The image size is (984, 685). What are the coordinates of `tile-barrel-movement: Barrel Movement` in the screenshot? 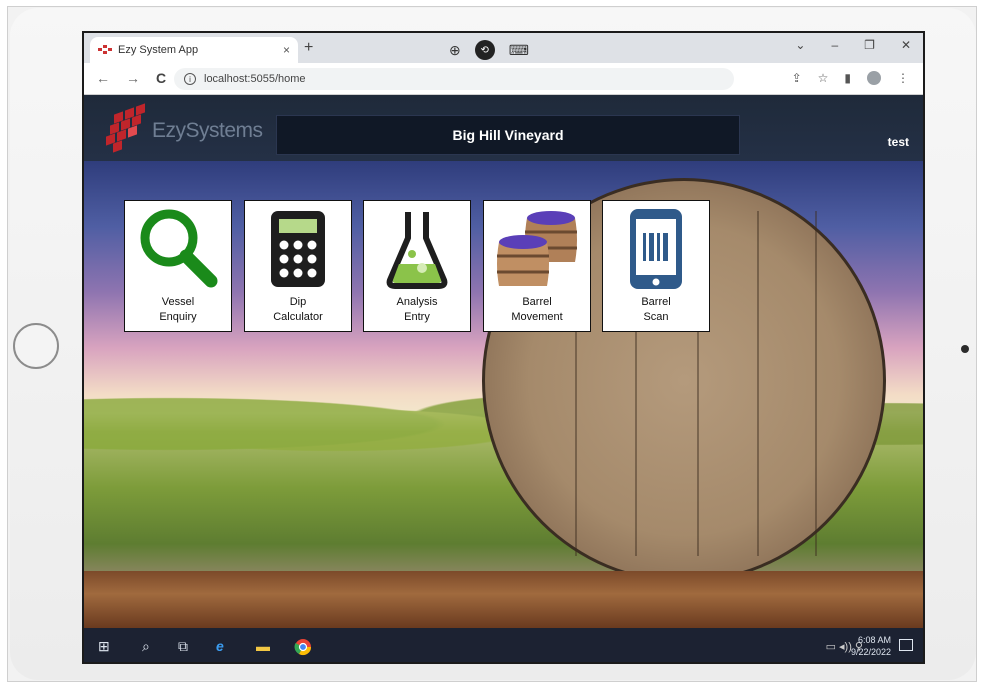 It's located at (537, 266).